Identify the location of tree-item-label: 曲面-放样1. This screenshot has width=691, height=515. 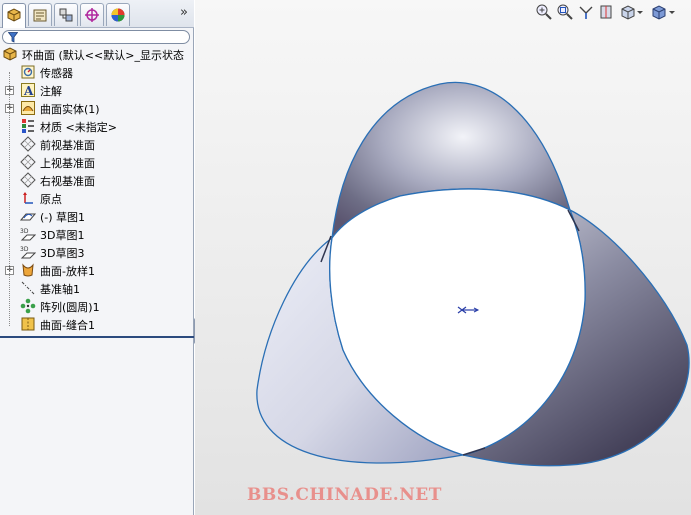
(67, 271).